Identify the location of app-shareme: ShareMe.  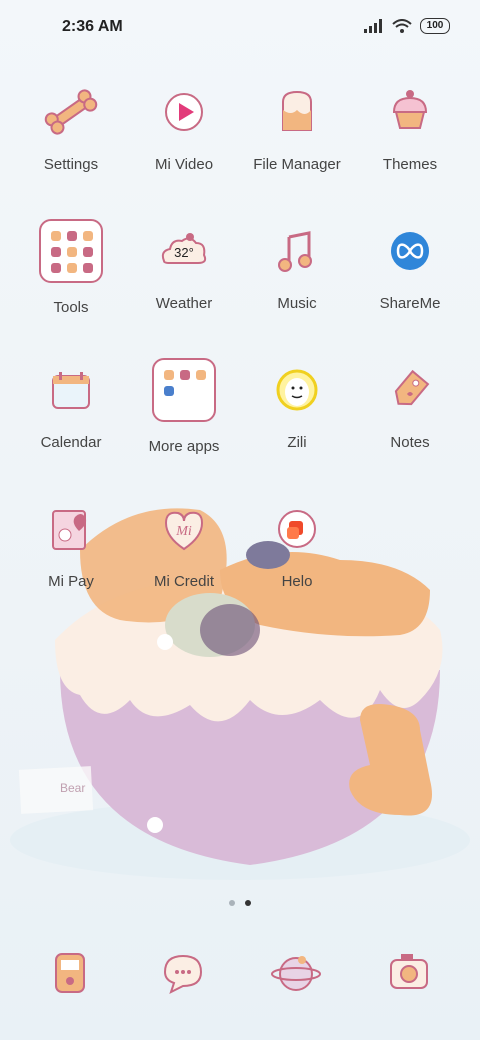
(410, 270).